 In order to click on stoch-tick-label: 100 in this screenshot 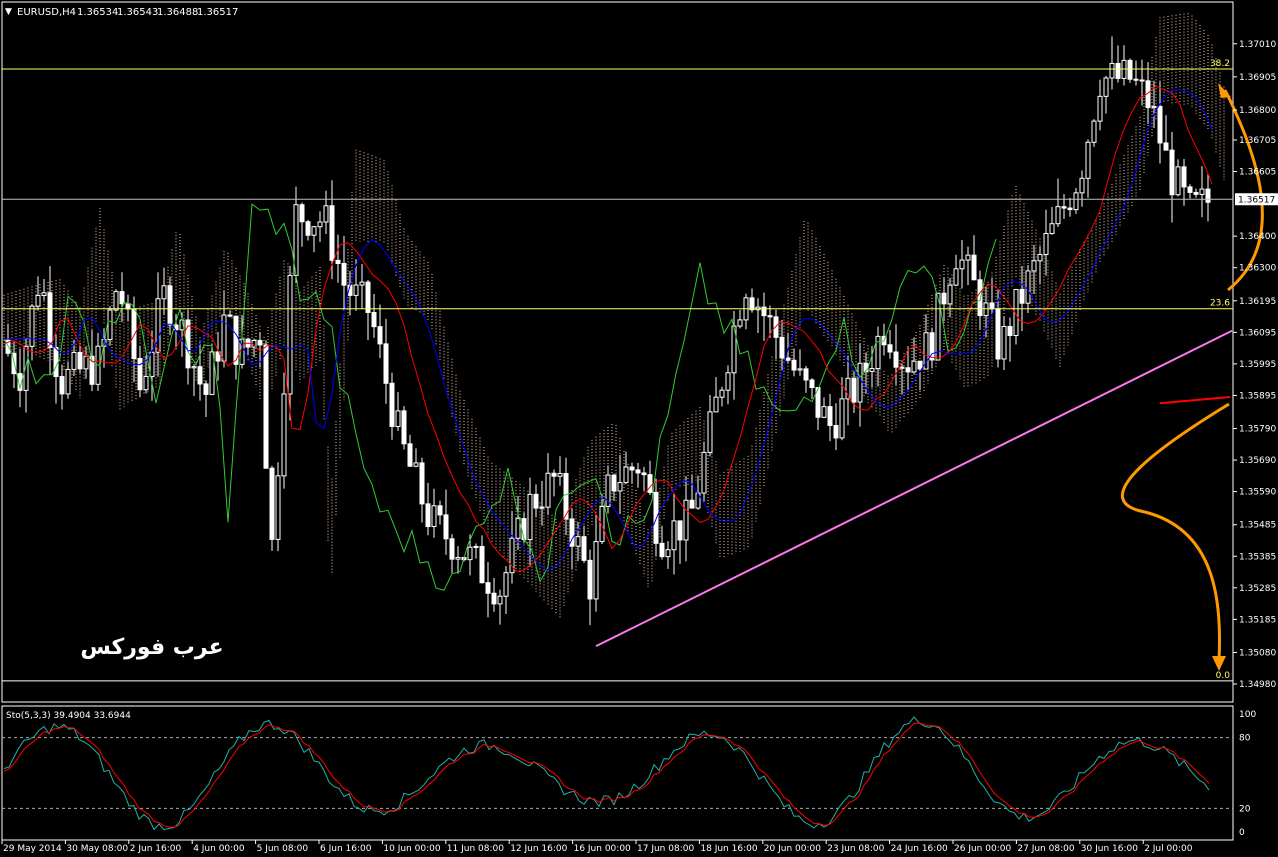, I will do `click(1247, 715)`.